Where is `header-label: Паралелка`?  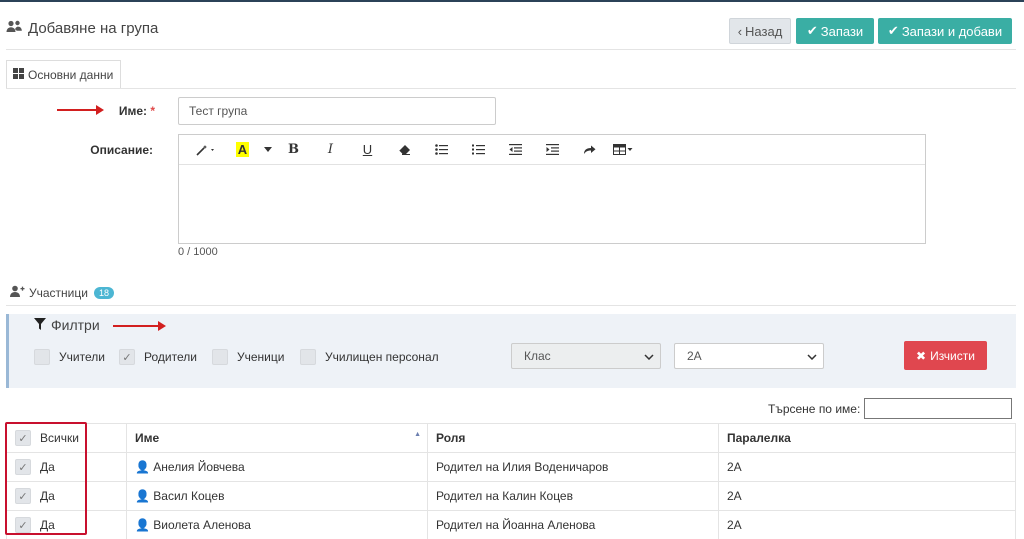
header-label: Паралелка is located at coordinates (759, 438).